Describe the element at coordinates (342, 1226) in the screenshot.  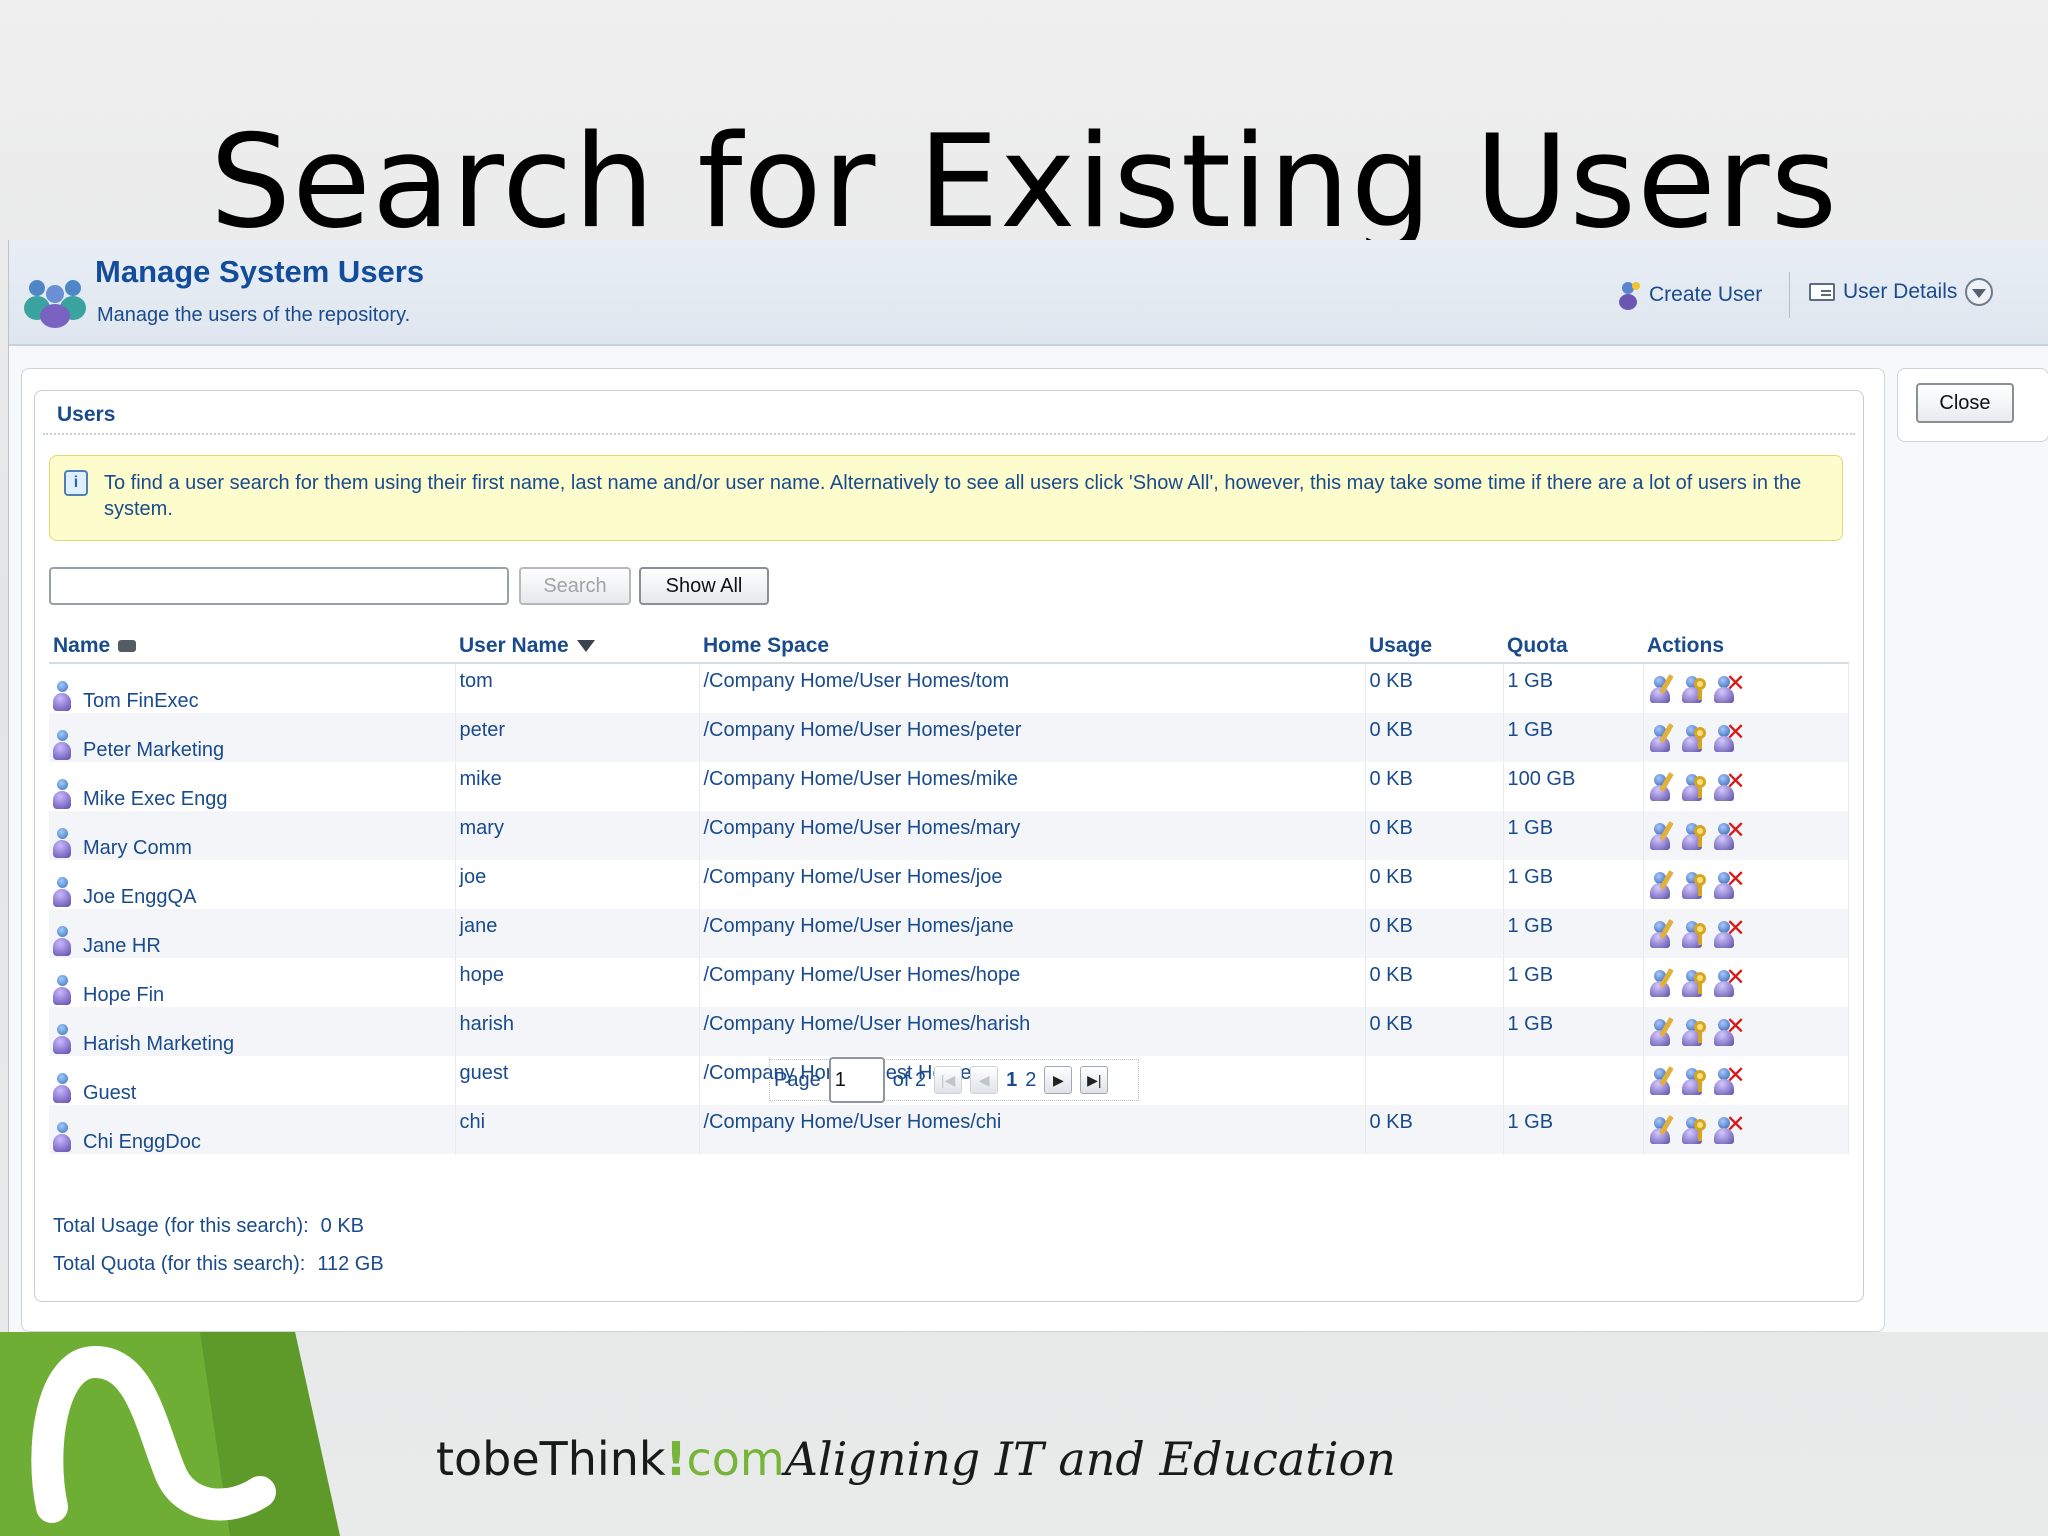
I see `total-usage-value: 0 KB` at that location.